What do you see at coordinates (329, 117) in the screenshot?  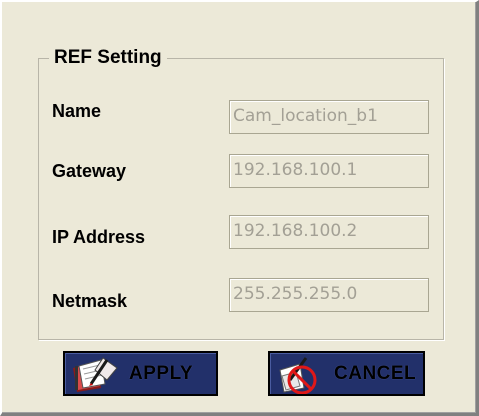 I see `name-field: Cam_location_b1` at bounding box center [329, 117].